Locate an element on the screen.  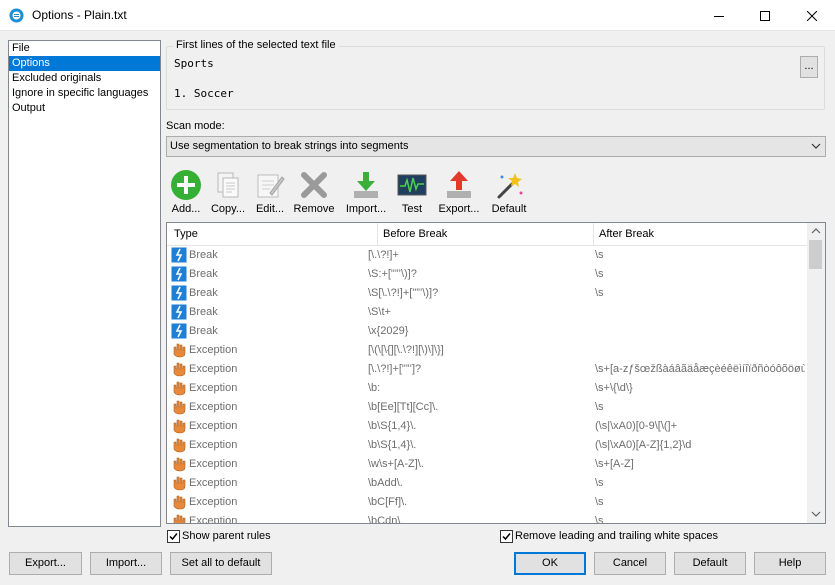
table-row: Exception \w\s+[A-Z]\. \s+[A-Z] is located at coordinates (487, 464).